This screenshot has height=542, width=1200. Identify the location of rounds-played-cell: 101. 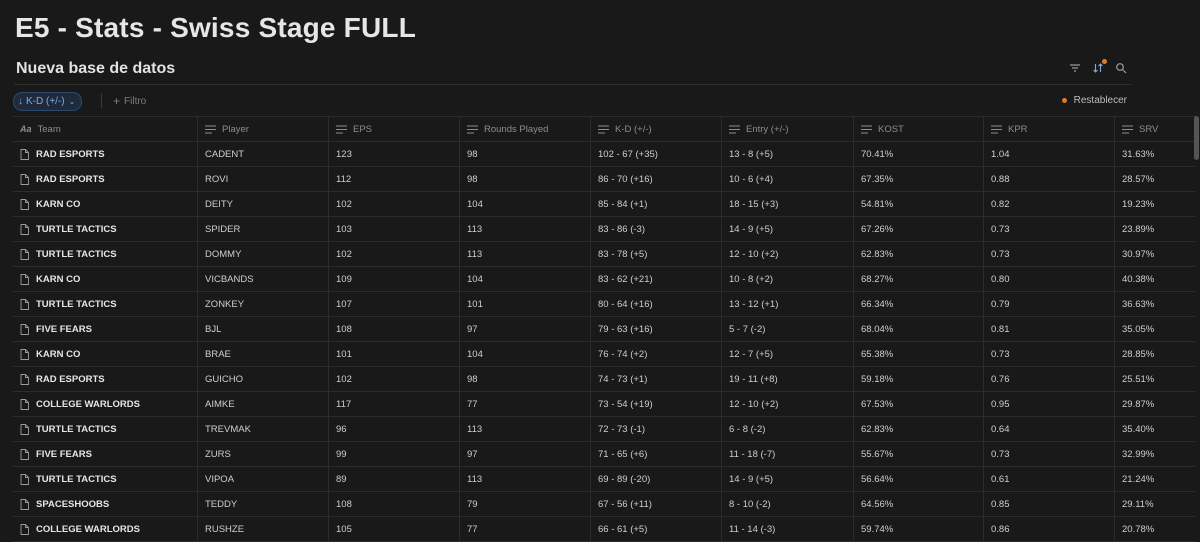
(525, 304).